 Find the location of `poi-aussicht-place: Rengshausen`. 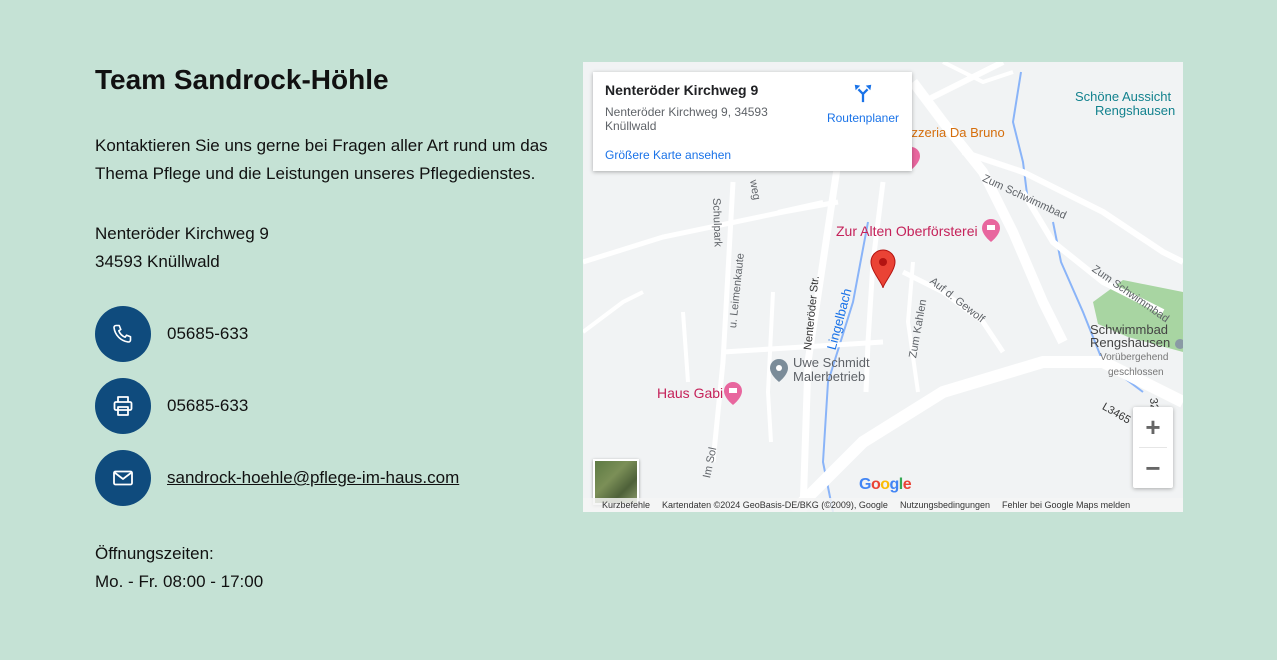

poi-aussicht-place: Rengshausen is located at coordinates (1135, 110).